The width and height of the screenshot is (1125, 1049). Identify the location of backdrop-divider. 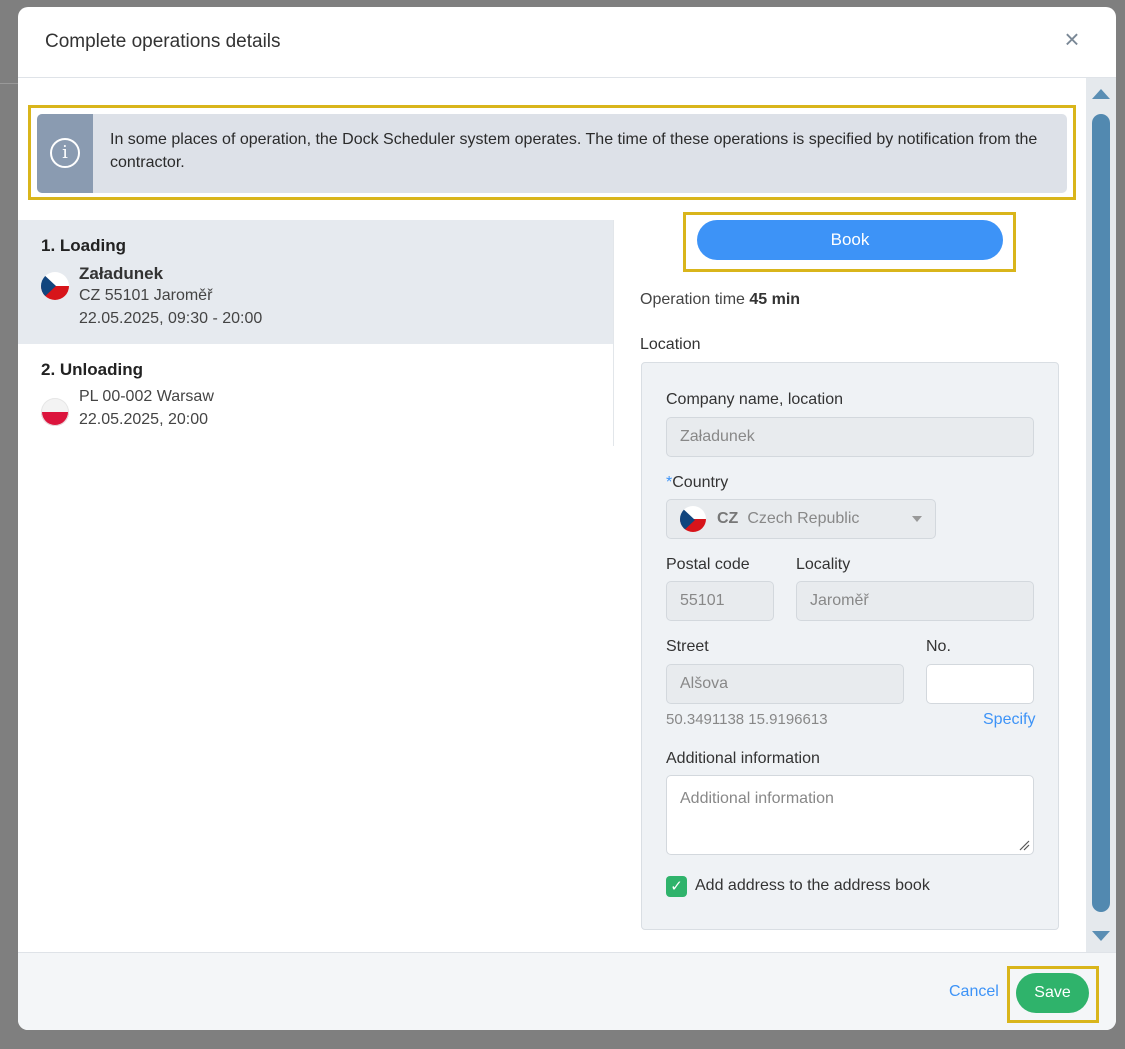
(9, 83).